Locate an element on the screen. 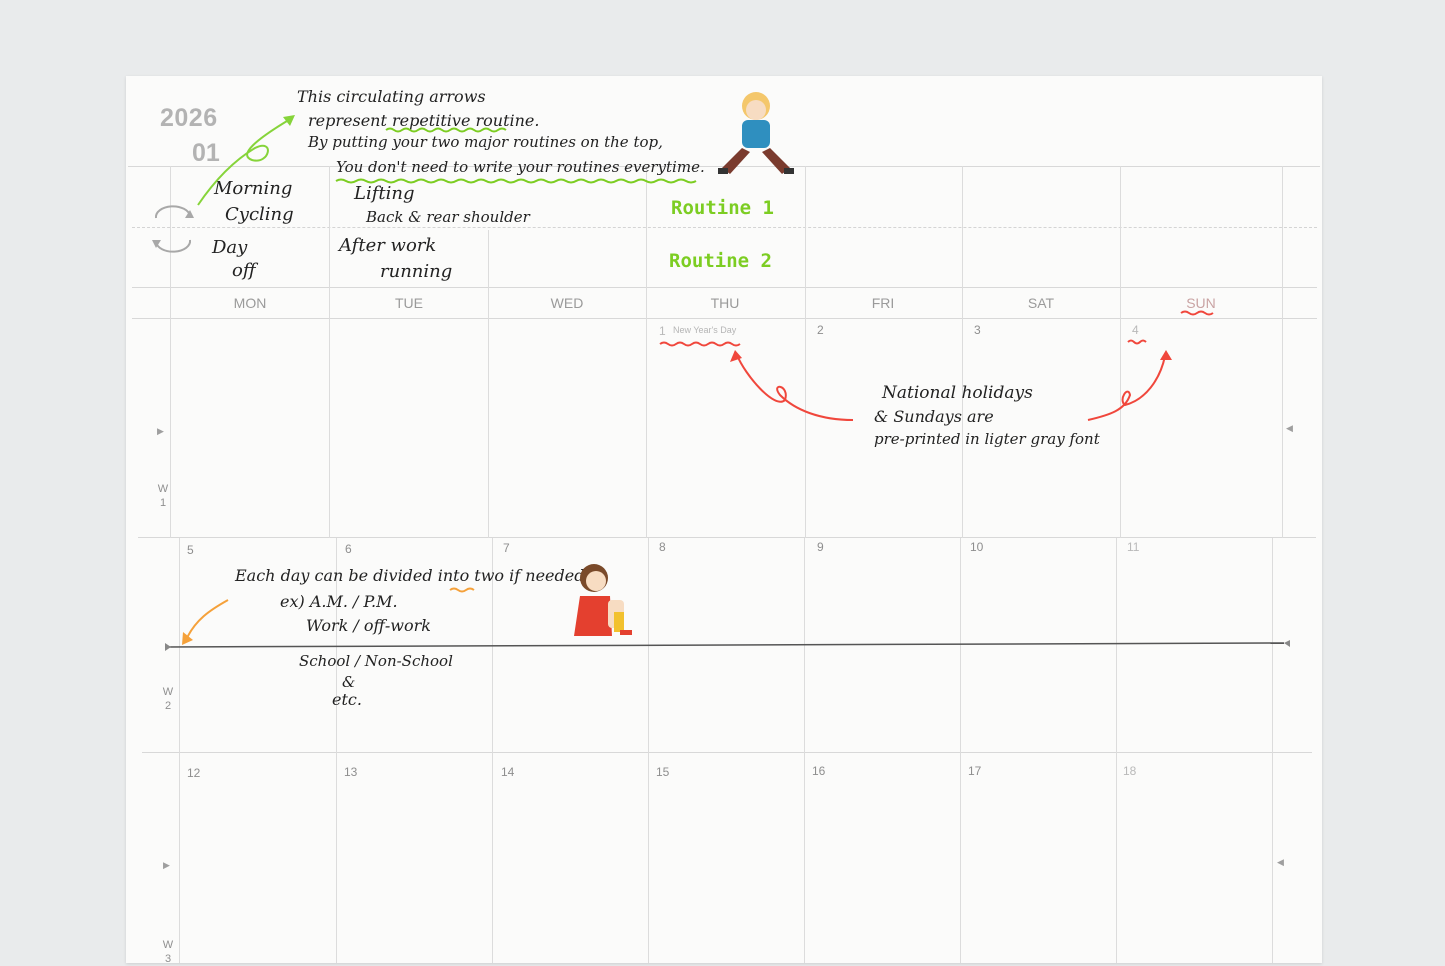 Image resolution: width=1445 pixels, height=966 pixels. boy-sticker-icon is located at coordinates (756, 133).